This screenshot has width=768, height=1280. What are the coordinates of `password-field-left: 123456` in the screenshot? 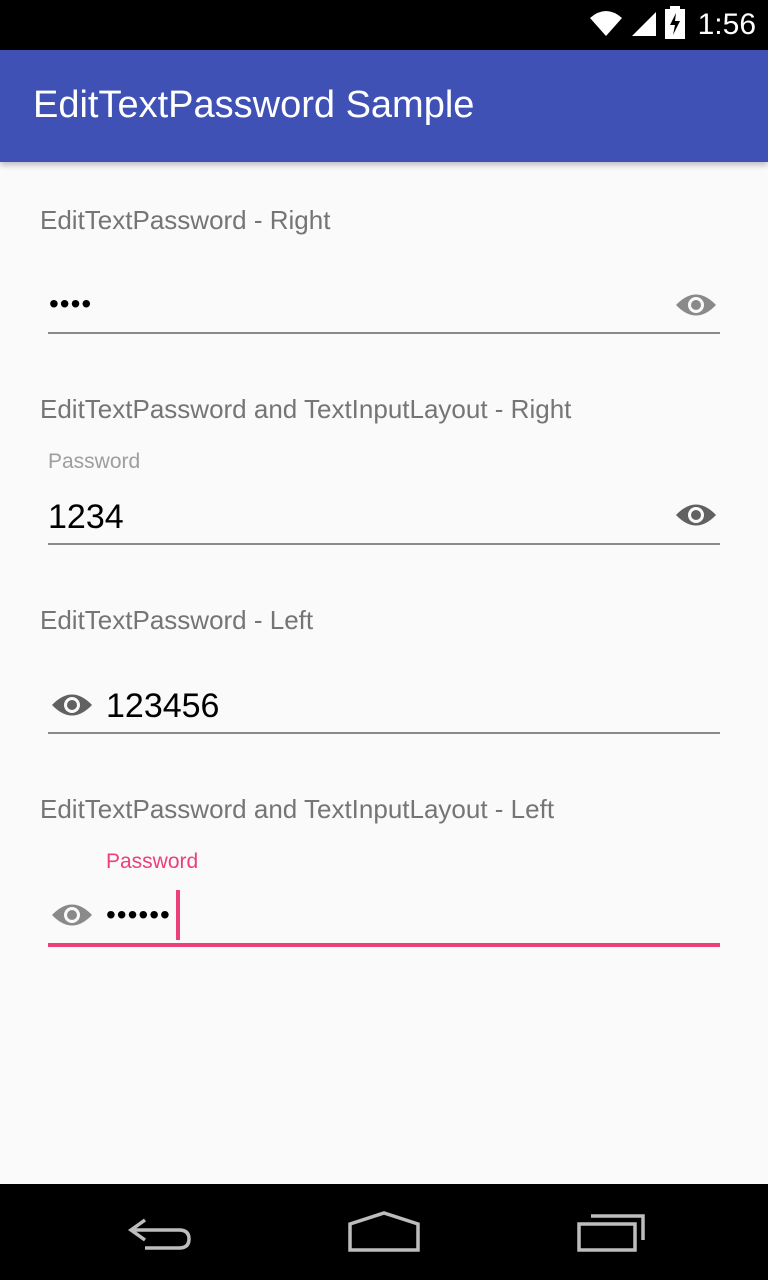 It's located at (162, 706).